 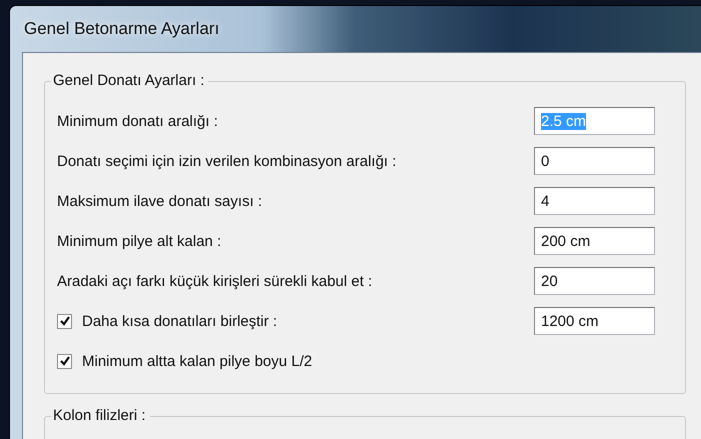 What do you see at coordinates (594, 321) in the screenshot?
I see `input-field: 1200 cm` at bounding box center [594, 321].